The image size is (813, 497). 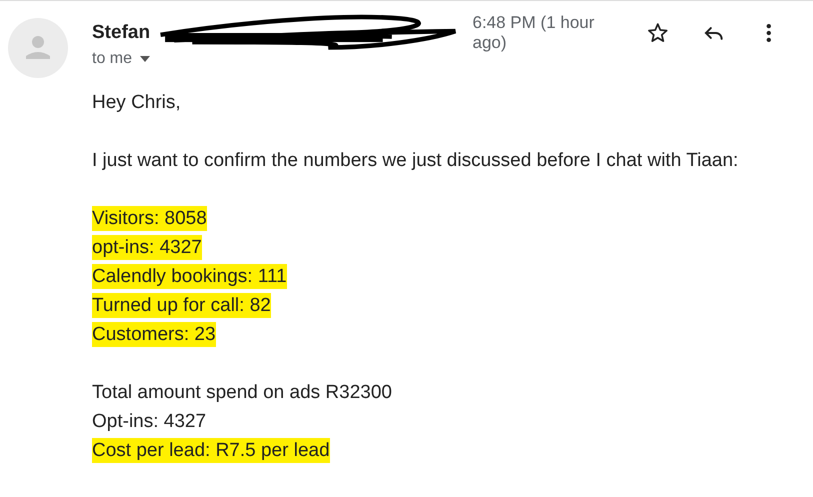 I want to click on email-line: Total amount spend on ads R32300, so click(x=242, y=393).